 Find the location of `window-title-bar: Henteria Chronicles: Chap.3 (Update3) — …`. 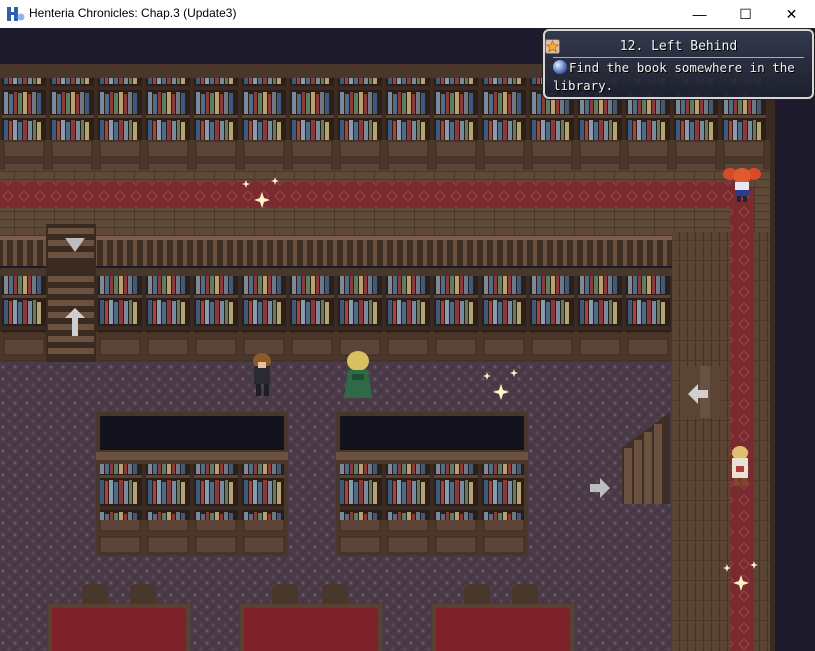

window-title-bar: Henteria Chronicles: Chap.3 (Update3) — … is located at coordinates (407, 14).